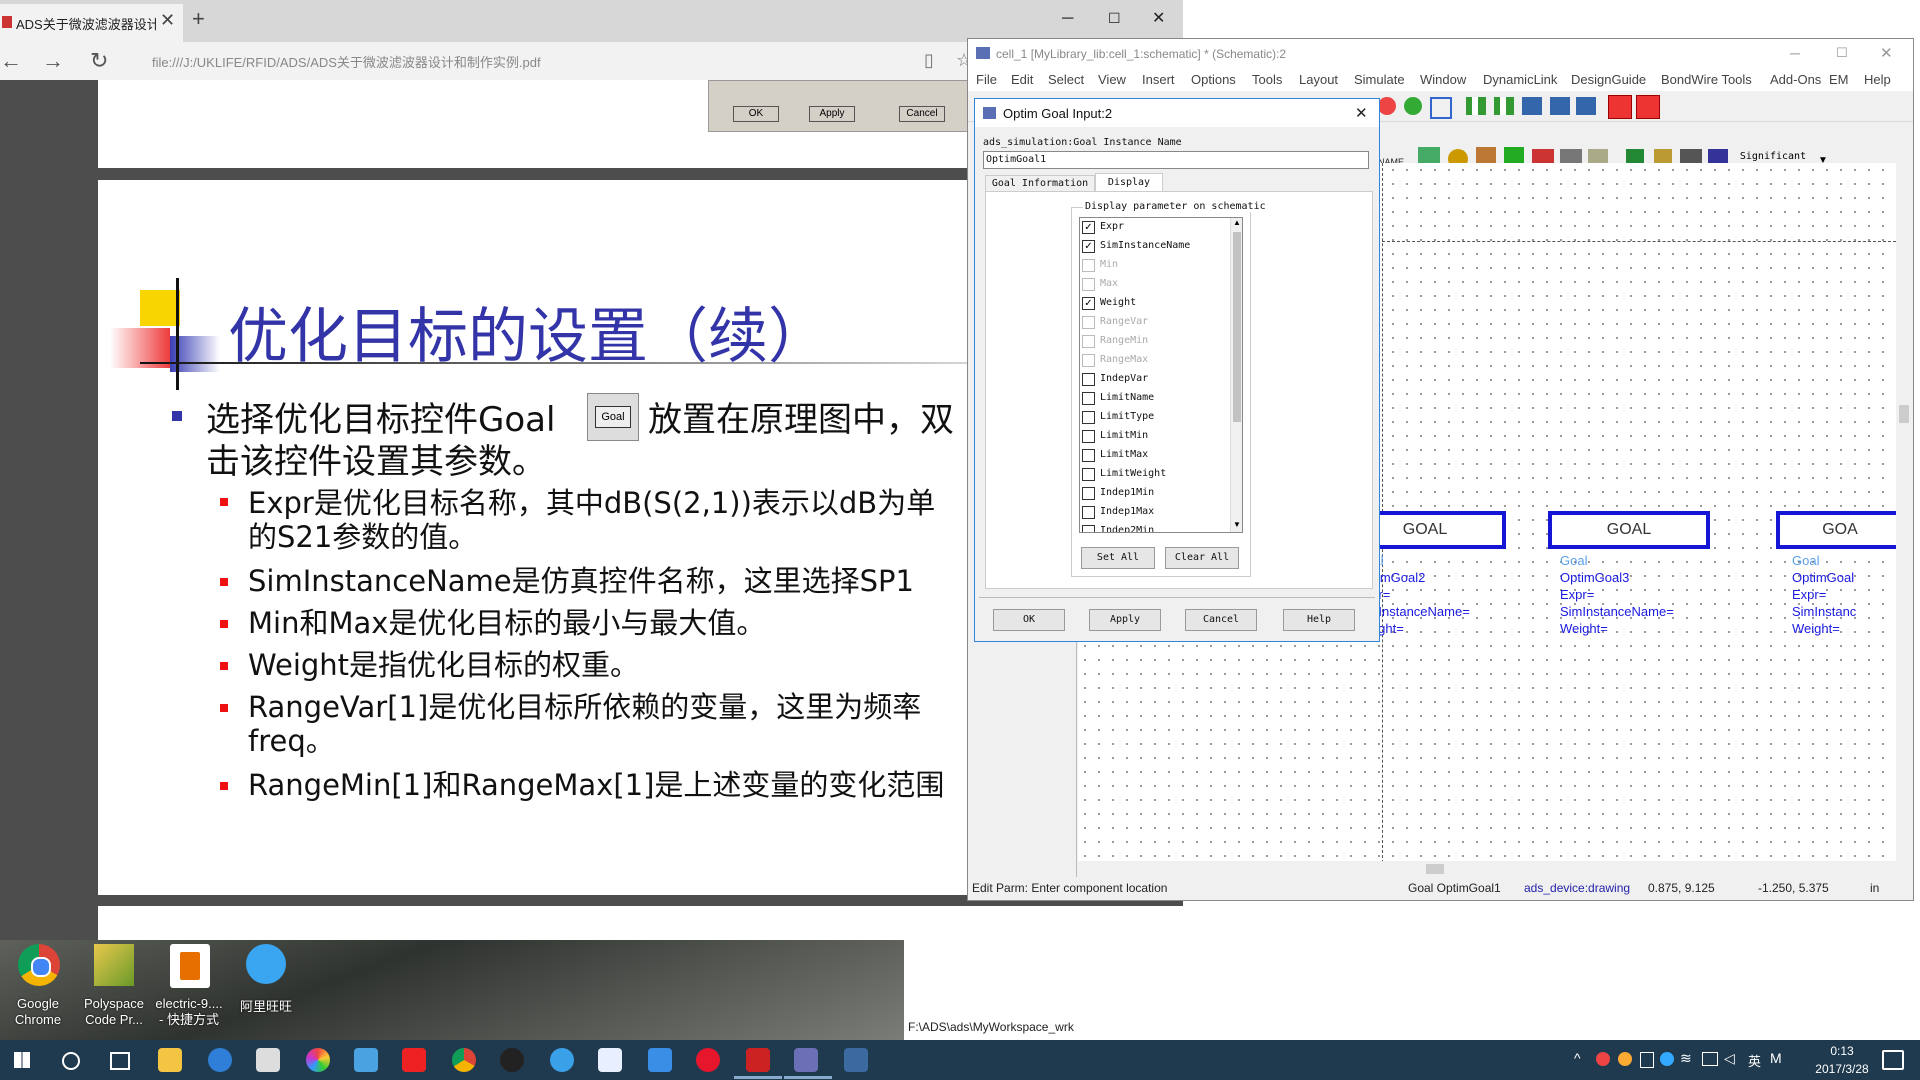 Image resolution: width=1920 pixels, height=1080 pixels. Describe the element at coordinates (1176, 160) in the screenshot. I see `instance-name-field: OptimGoal1` at that location.